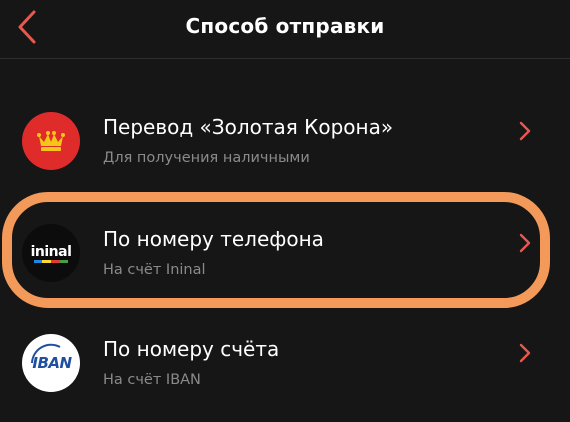 The width and height of the screenshot is (570, 422). Describe the element at coordinates (154, 270) in the screenshot. I see `item-subtitle: На счёт Ininal` at that location.